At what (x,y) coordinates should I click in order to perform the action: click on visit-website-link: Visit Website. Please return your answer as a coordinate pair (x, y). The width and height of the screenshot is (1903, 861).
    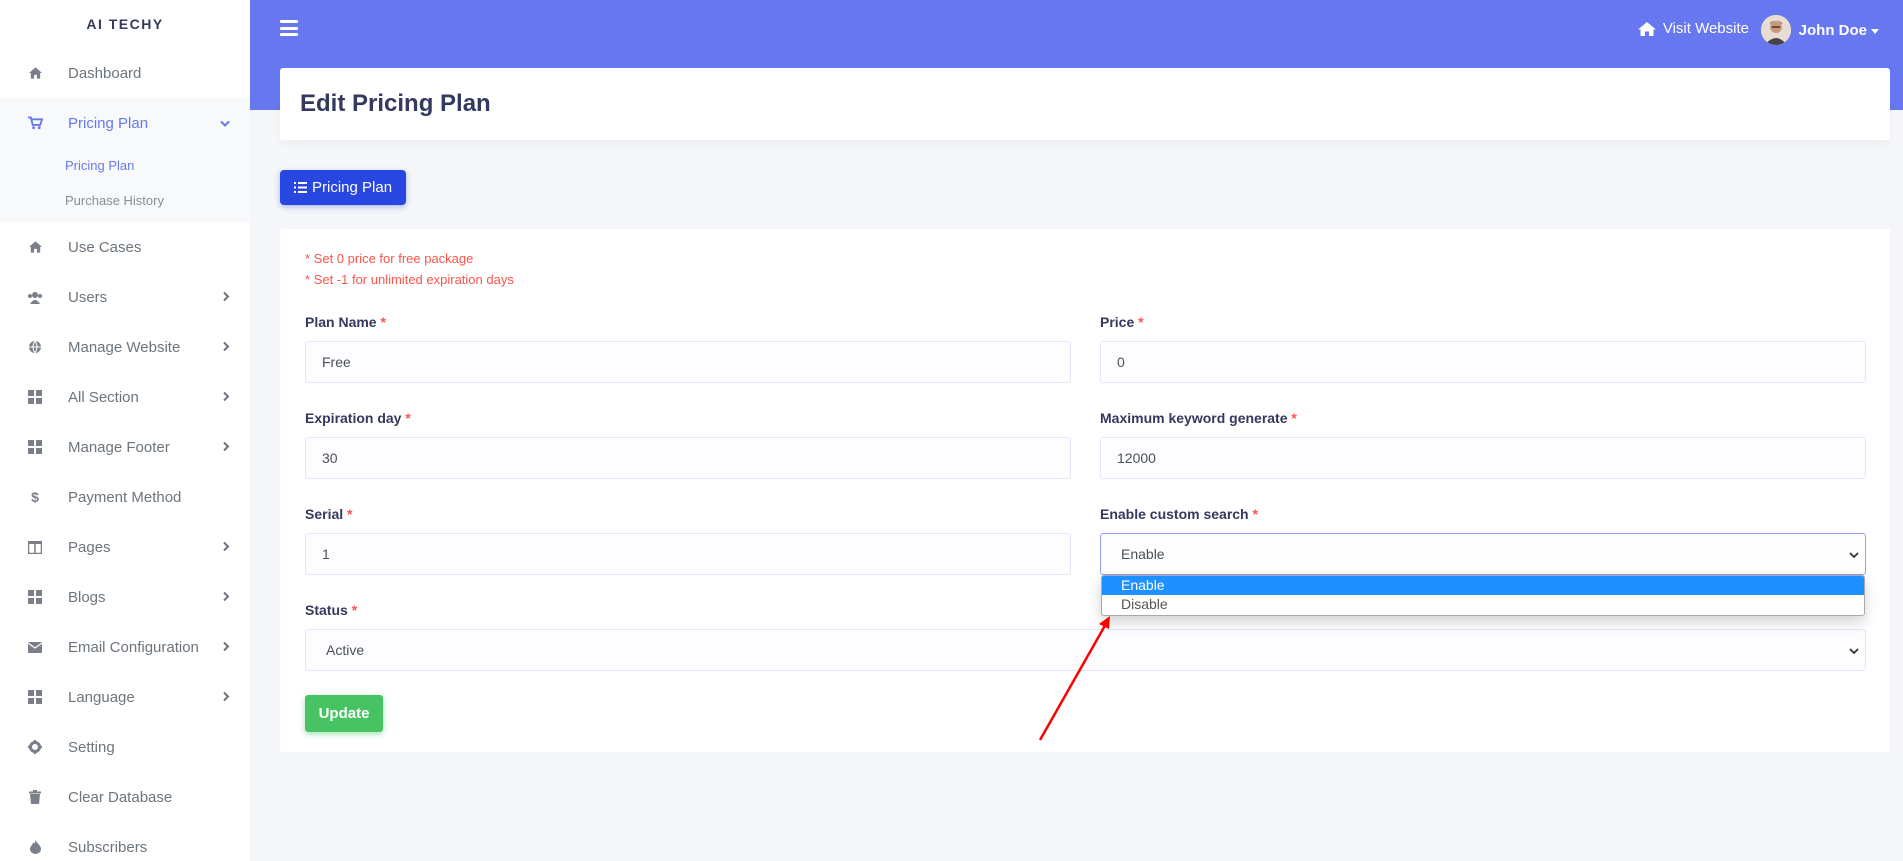
    Looking at the image, I should click on (1693, 28).